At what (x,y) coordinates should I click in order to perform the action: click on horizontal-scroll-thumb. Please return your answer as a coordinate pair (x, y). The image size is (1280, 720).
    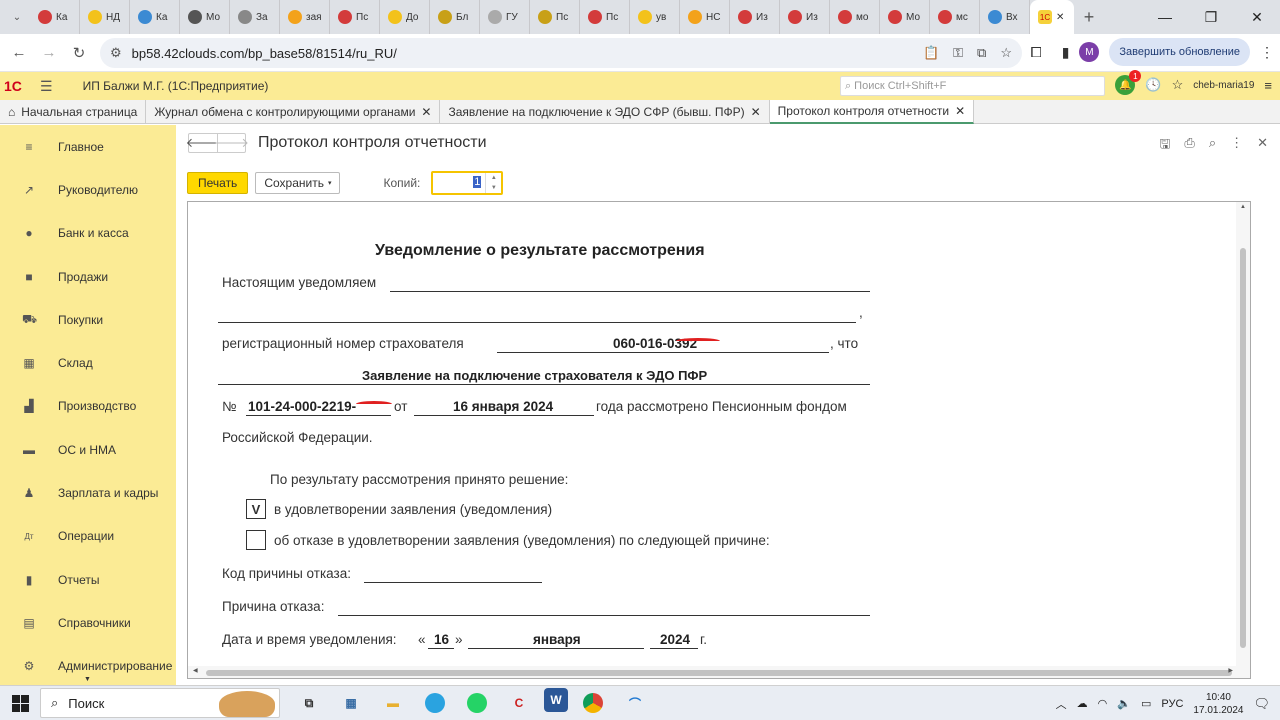
    Looking at the image, I should click on (719, 673).